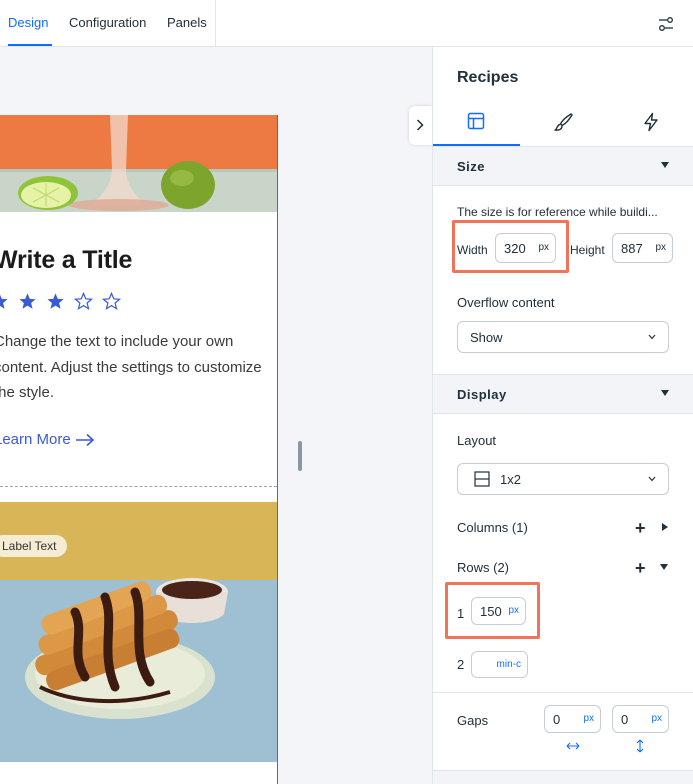 This screenshot has width=693, height=784. I want to click on collapse-rows-icon, so click(664, 567).